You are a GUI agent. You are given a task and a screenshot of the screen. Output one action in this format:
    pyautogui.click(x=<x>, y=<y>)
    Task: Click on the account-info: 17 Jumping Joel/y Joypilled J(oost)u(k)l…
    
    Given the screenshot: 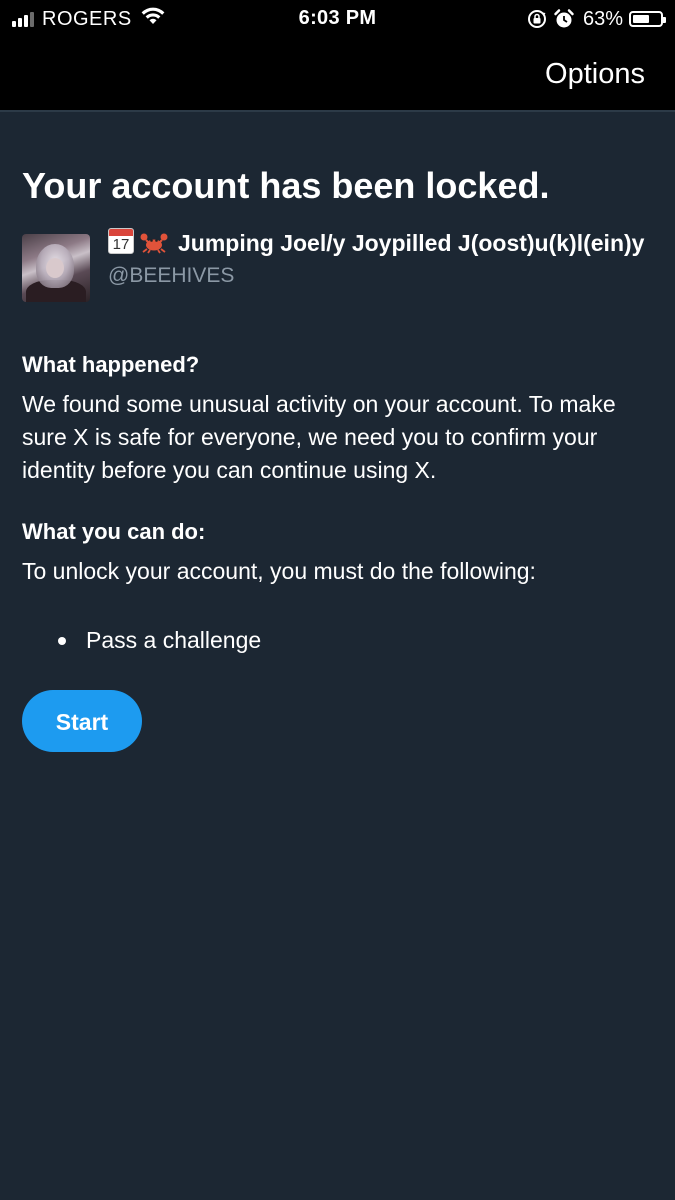 What is the action you would take?
    pyautogui.click(x=378, y=259)
    